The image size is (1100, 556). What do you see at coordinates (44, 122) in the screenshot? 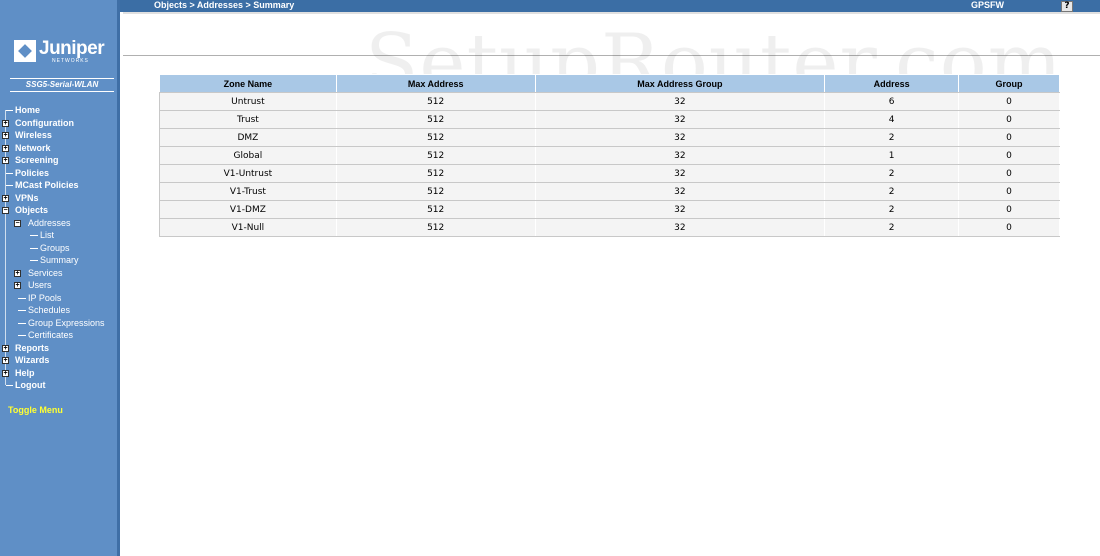
I see `sidebar-item-label: Configuration` at bounding box center [44, 122].